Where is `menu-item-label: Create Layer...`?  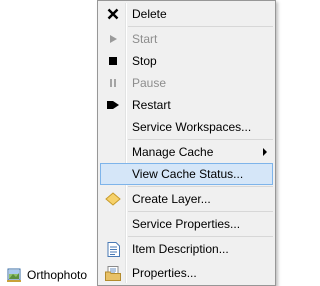
menu-item-label: Create Layer... is located at coordinates (171, 199).